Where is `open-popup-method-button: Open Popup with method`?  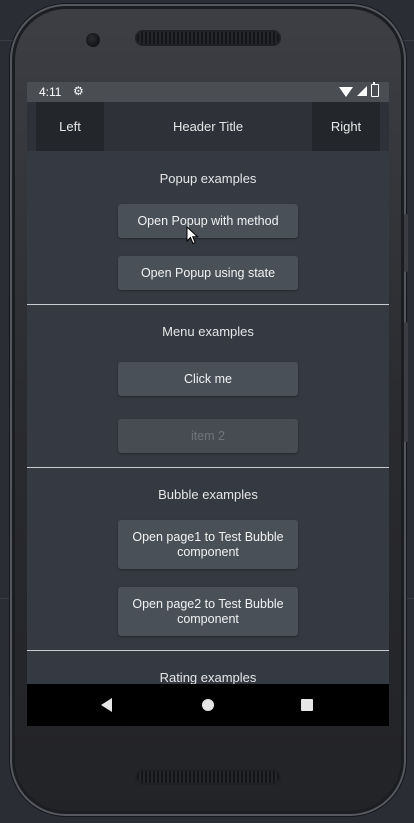 open-popup-method-button: Open Popup with method is located at coordinates (208, 221).